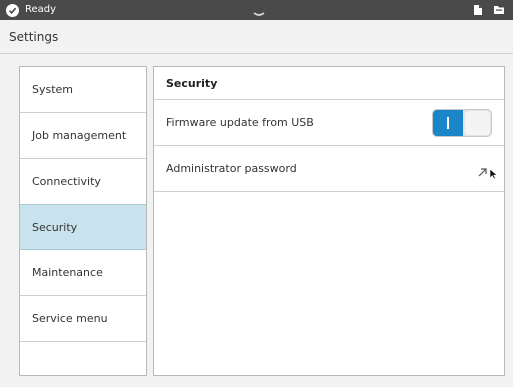 Image resolution: width=513 pixels, height=387 pixels. Describe the element at coordinates (70, 318) in the screenshot. I see `sidebar-item-label: Service menu` at that location.